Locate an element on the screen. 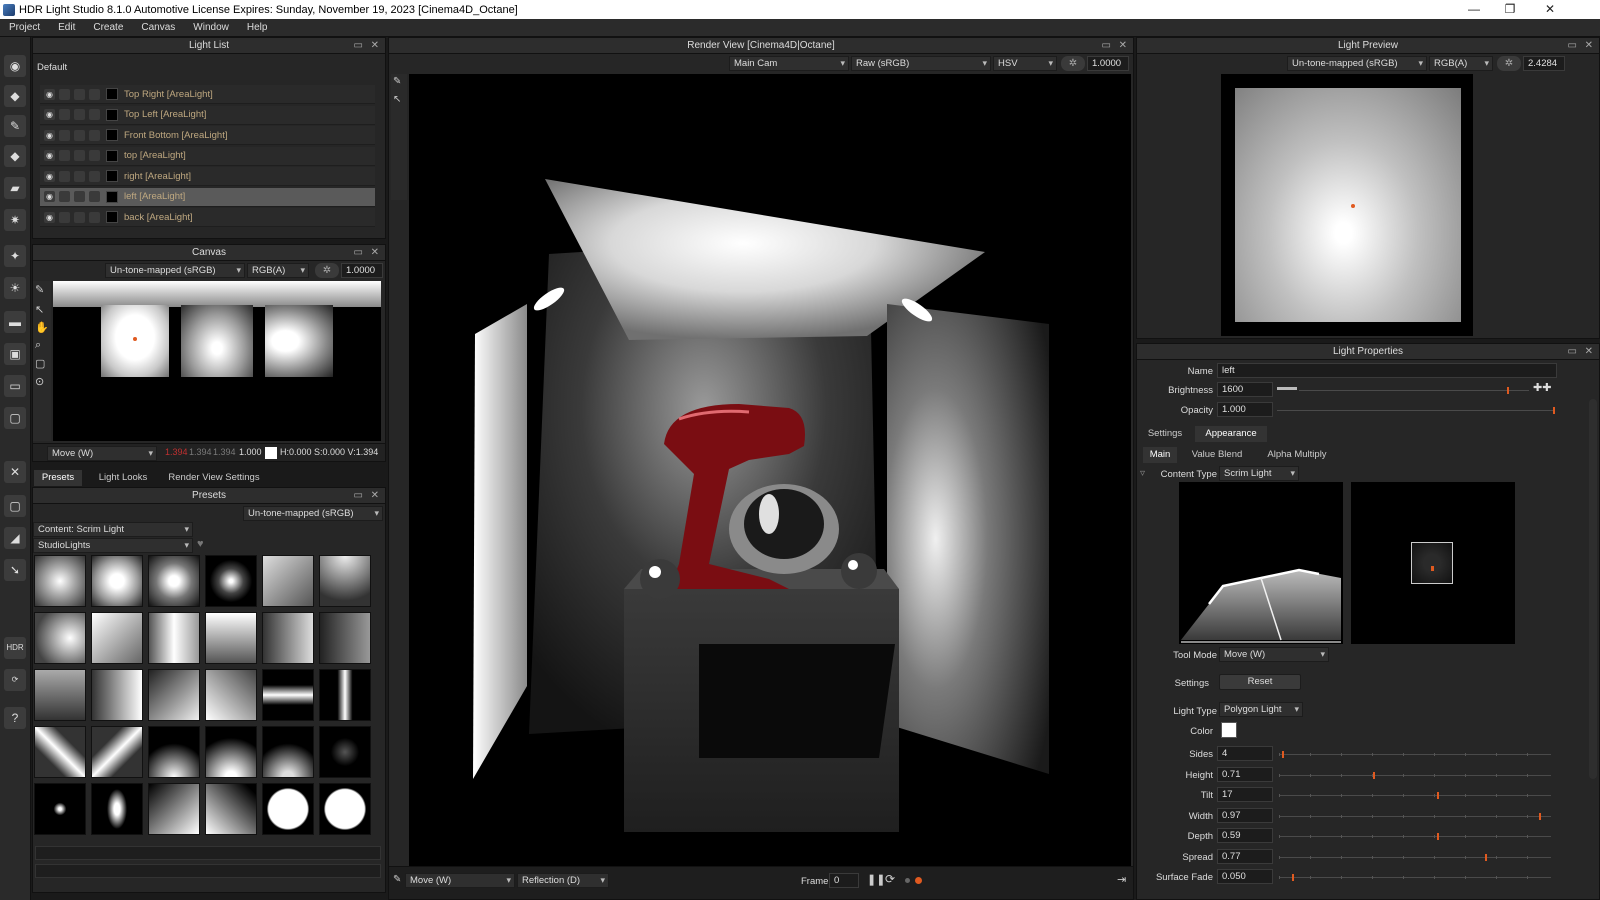  menu-project: Project is located at coordinates (24, 27).